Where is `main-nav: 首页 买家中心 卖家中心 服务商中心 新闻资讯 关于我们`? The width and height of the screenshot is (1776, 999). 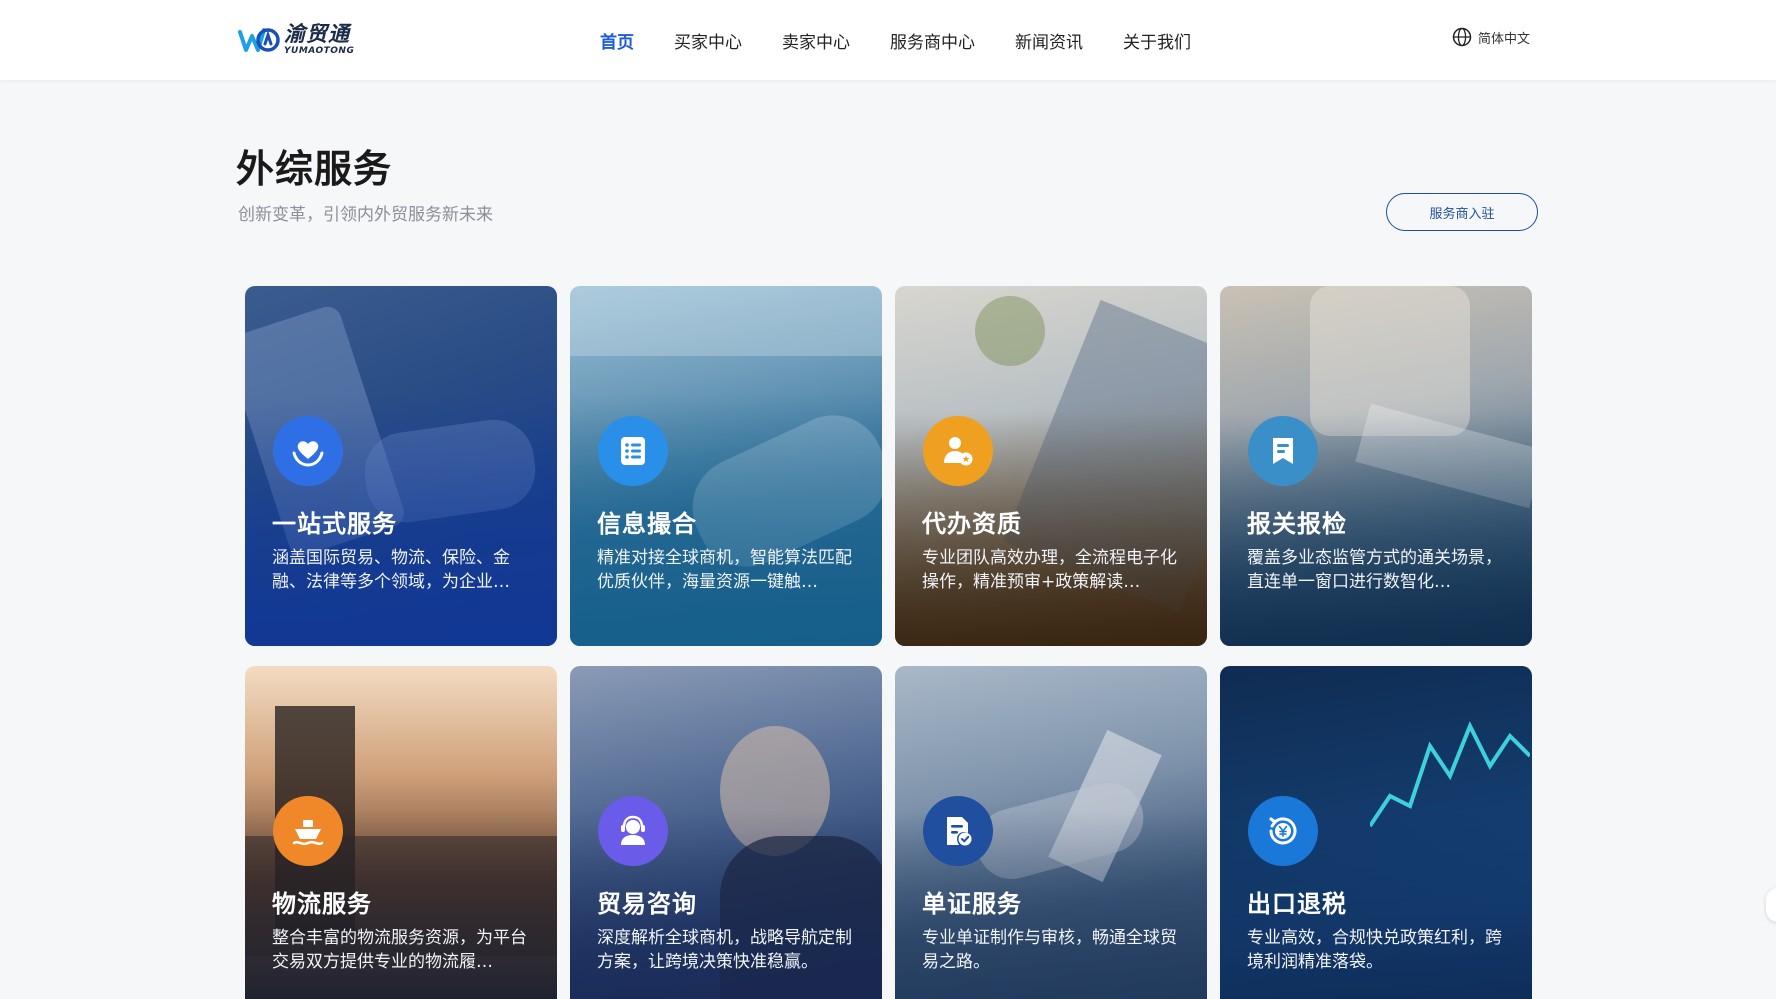 main-nav: 首页 买家中心 卖家中心 服务商中心 新闻资讯 关于我们 is located at coordinates (915, 40).